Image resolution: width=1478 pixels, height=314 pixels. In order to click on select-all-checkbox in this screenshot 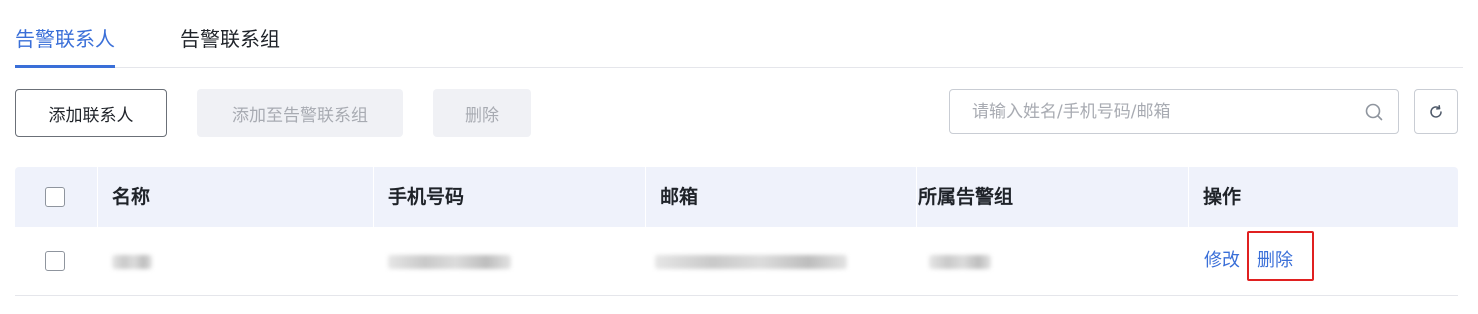, I will do `click(55, 197)`.